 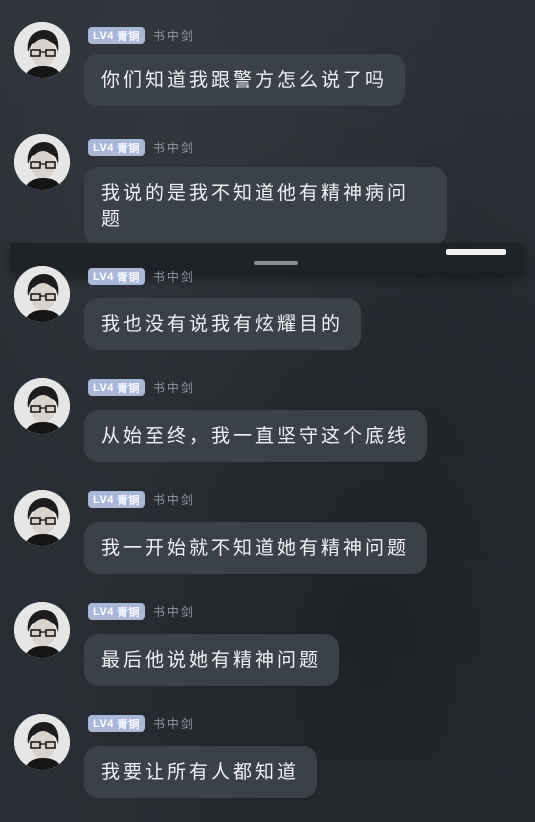 I want to click on message-text: 最后他说她有精神问题, so click(x=211, y=660).